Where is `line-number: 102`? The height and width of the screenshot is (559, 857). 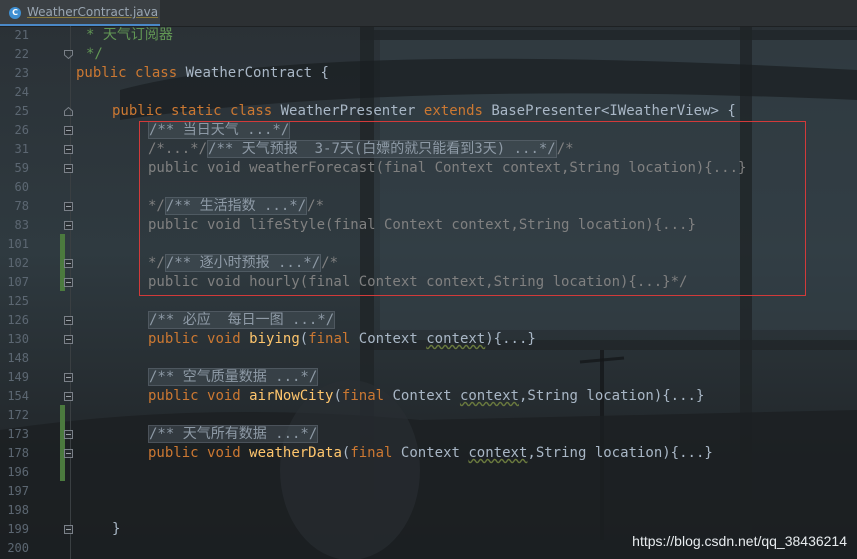
line-number: 102 is located at coordinates (18, 263).